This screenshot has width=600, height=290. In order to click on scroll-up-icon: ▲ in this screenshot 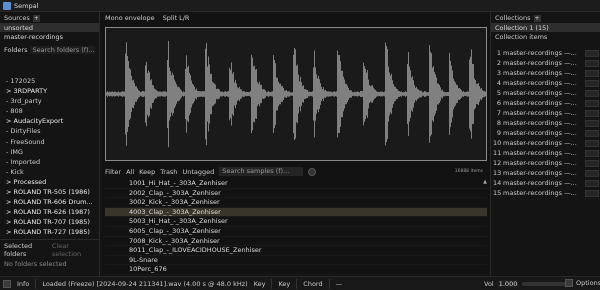, I will do `click(485, 182)`.